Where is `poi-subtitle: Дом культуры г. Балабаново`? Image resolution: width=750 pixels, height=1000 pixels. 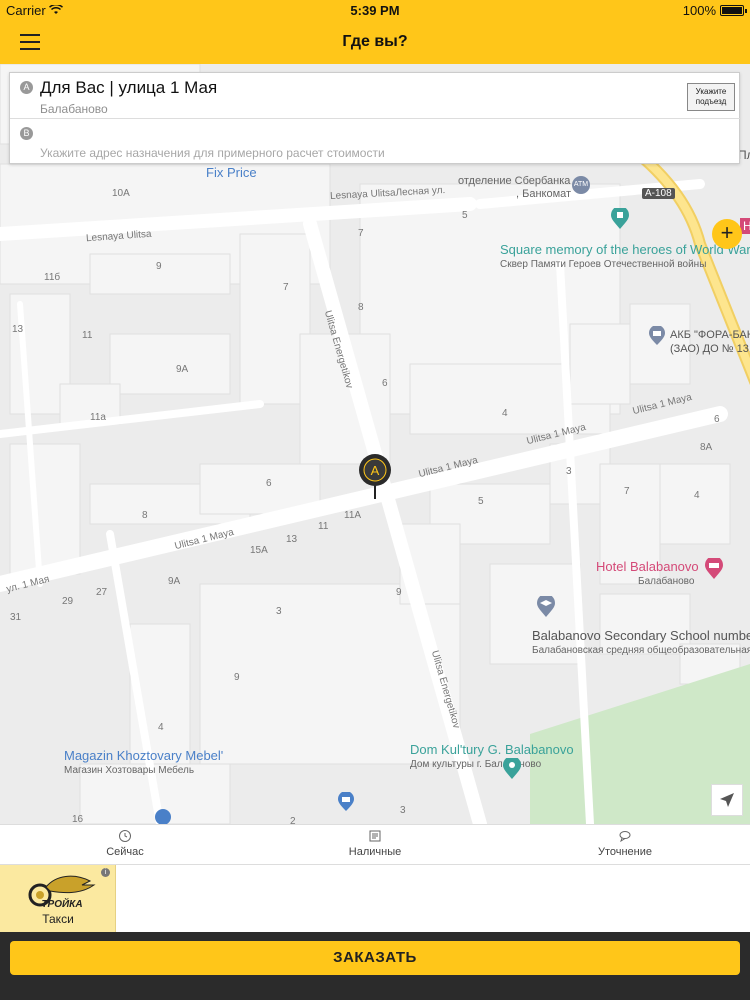 poi-subtitle: Дом культуры г. Балабаново is located at coordinates (476, 764).